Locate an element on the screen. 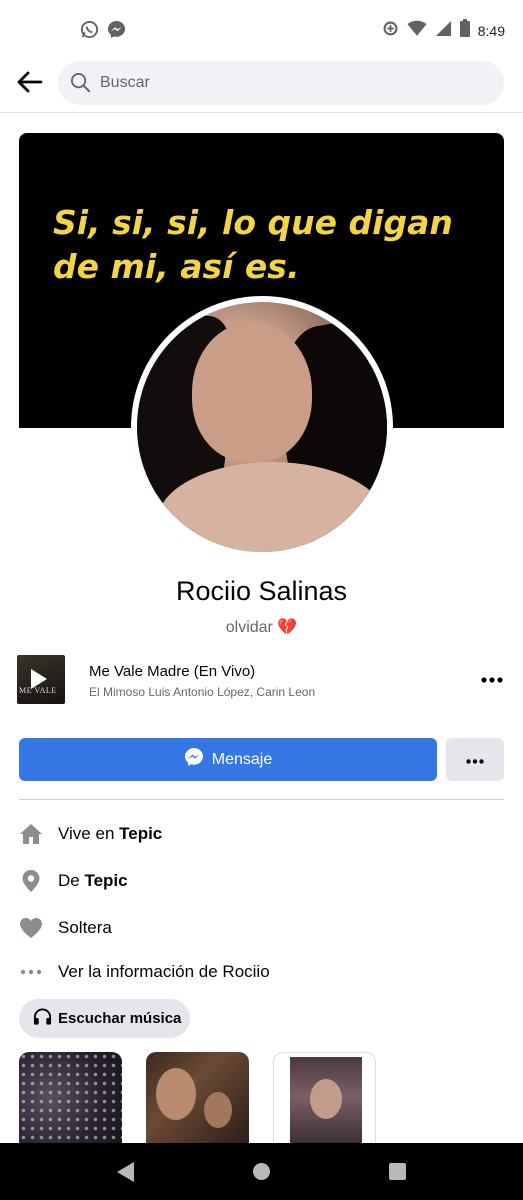  home-icon is located at coordinates (31, 834).